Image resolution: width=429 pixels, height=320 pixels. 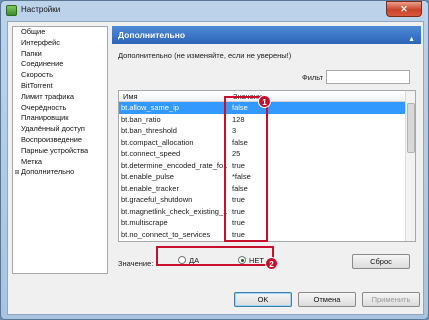 I want to click on table-scrollbar, so click(x=410, y=166).